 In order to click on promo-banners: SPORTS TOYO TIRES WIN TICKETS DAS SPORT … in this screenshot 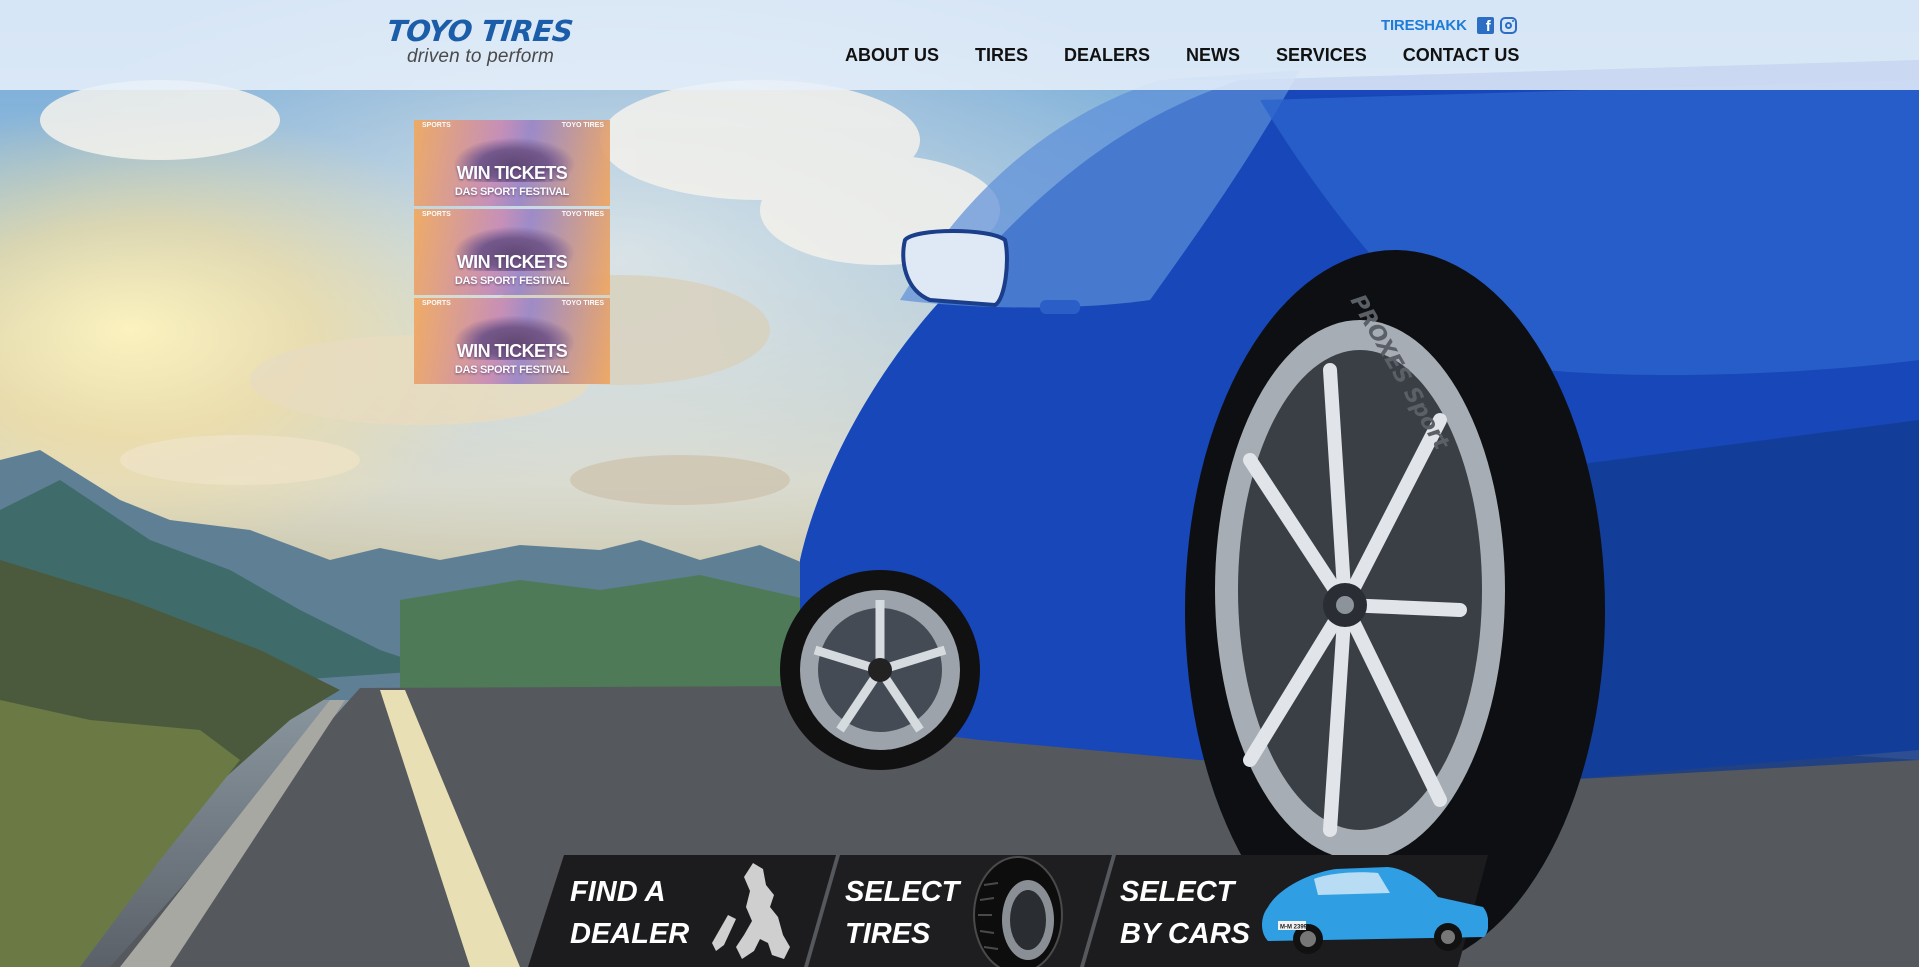, I will do `click(512, 253)`.